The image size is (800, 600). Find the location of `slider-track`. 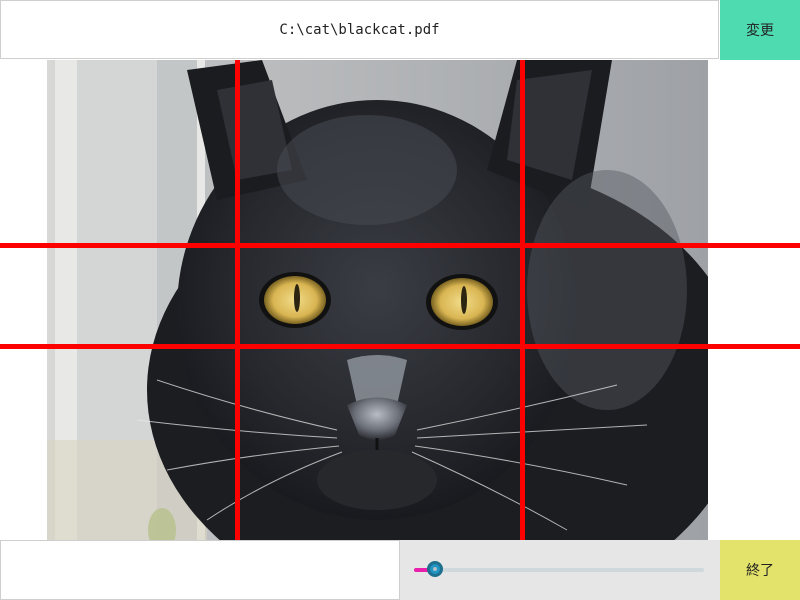

slider-track is located at coordinates (559, 570).